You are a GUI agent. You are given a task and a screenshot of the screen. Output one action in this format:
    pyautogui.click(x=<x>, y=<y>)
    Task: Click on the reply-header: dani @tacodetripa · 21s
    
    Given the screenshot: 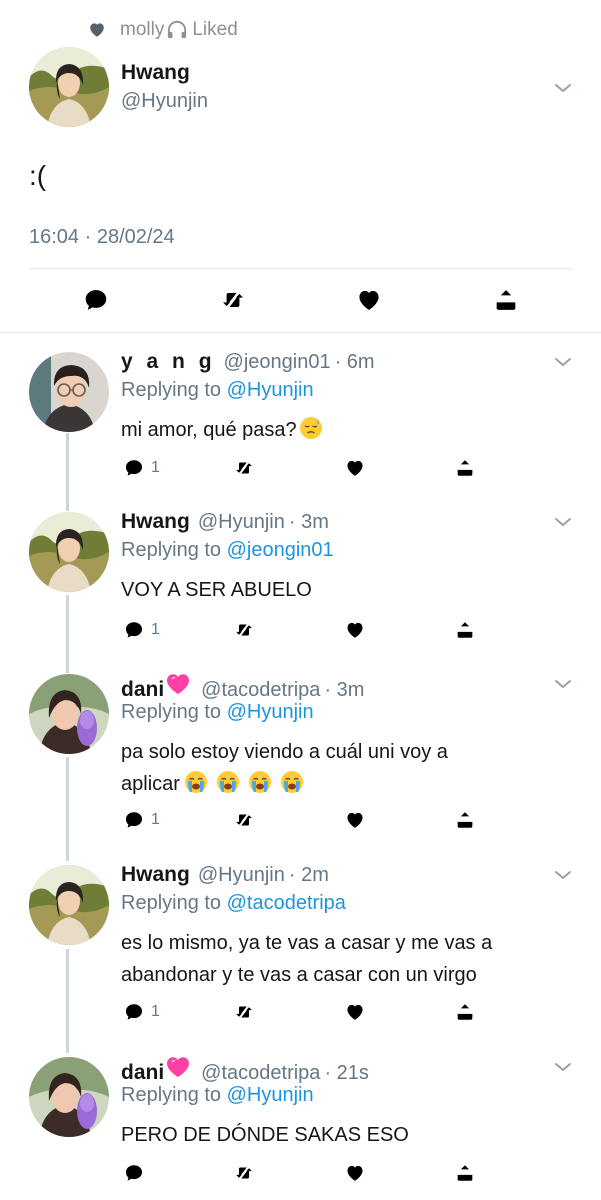 What is the action you would take?
    pyautogui.click(x=245, y=1069)
    